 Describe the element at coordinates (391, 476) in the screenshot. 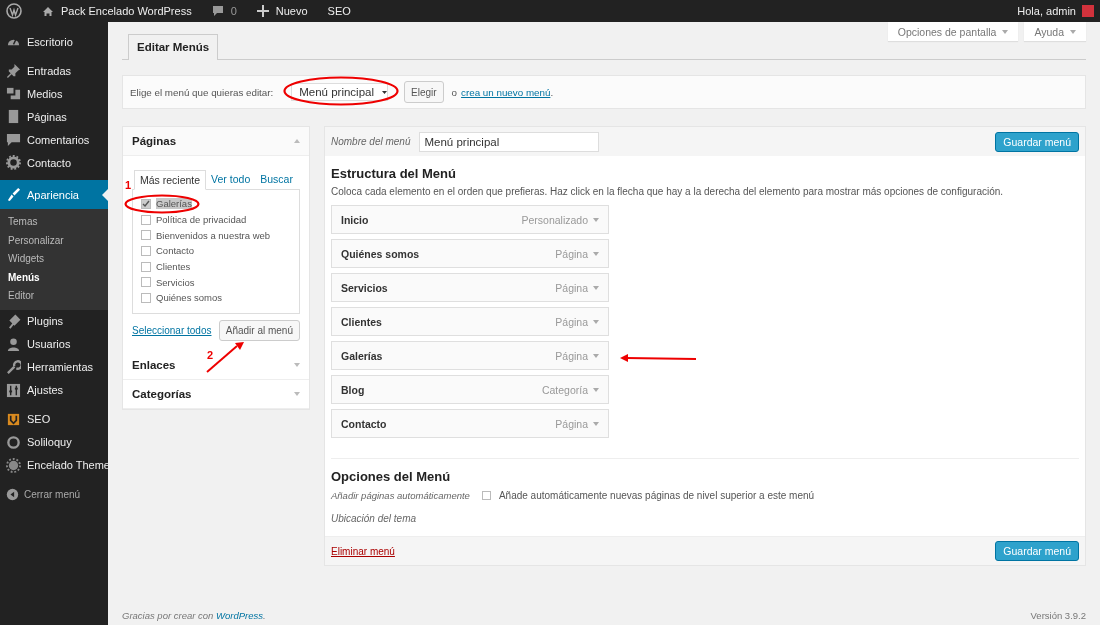

I see `section-title: Opciones del Menú` at that location.